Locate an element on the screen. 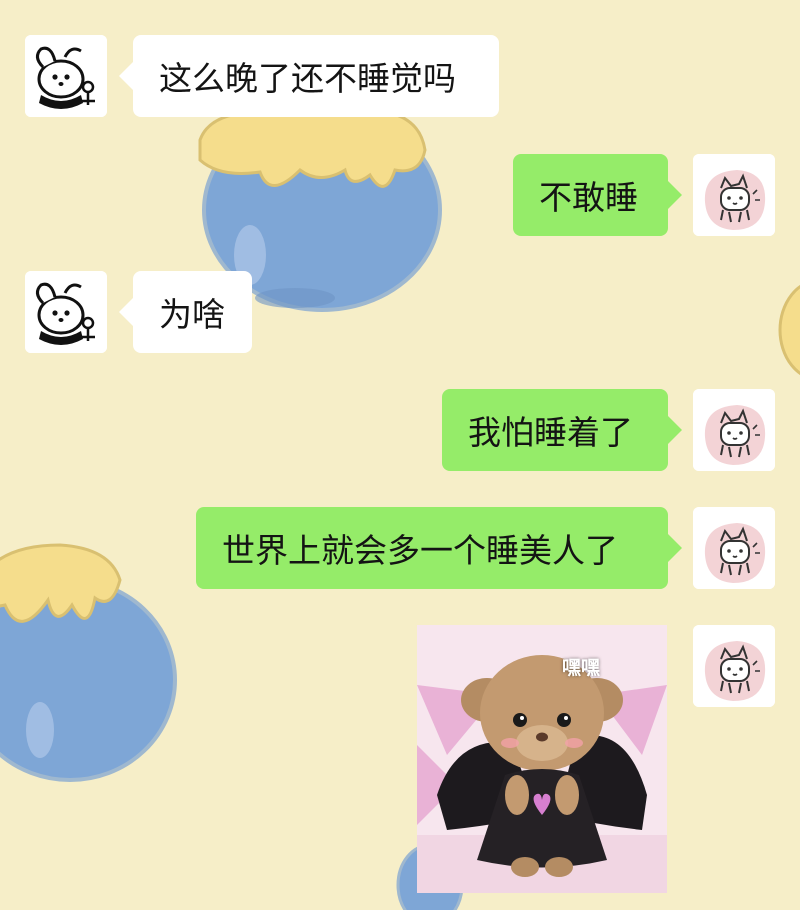 Image resolution: width=800 pixels, height=910 pixels. honey-pot-right-edge-icon is located at coordinates (789, 330).